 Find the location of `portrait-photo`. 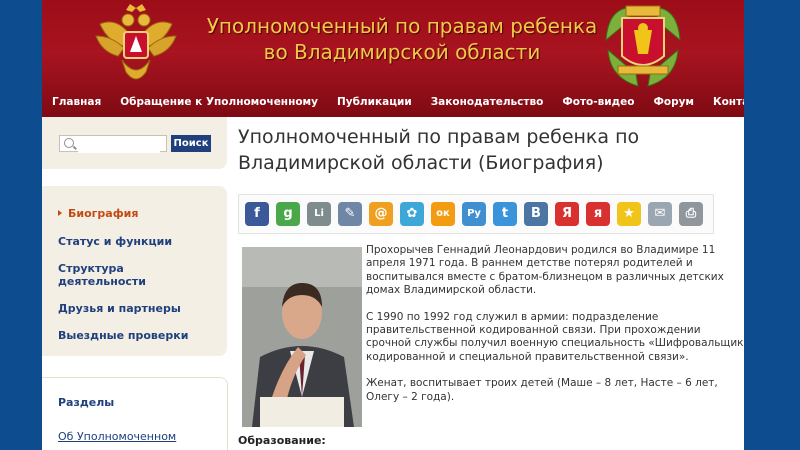

portrait-photo is located at coordinates (302, 337).